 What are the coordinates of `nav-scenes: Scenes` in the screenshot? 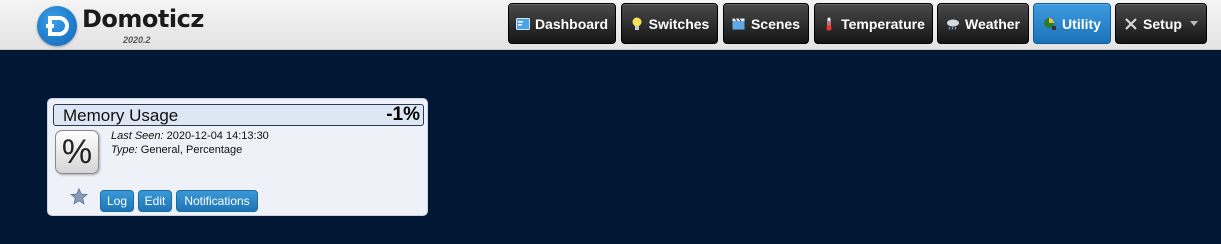 It's located at (766, 23).